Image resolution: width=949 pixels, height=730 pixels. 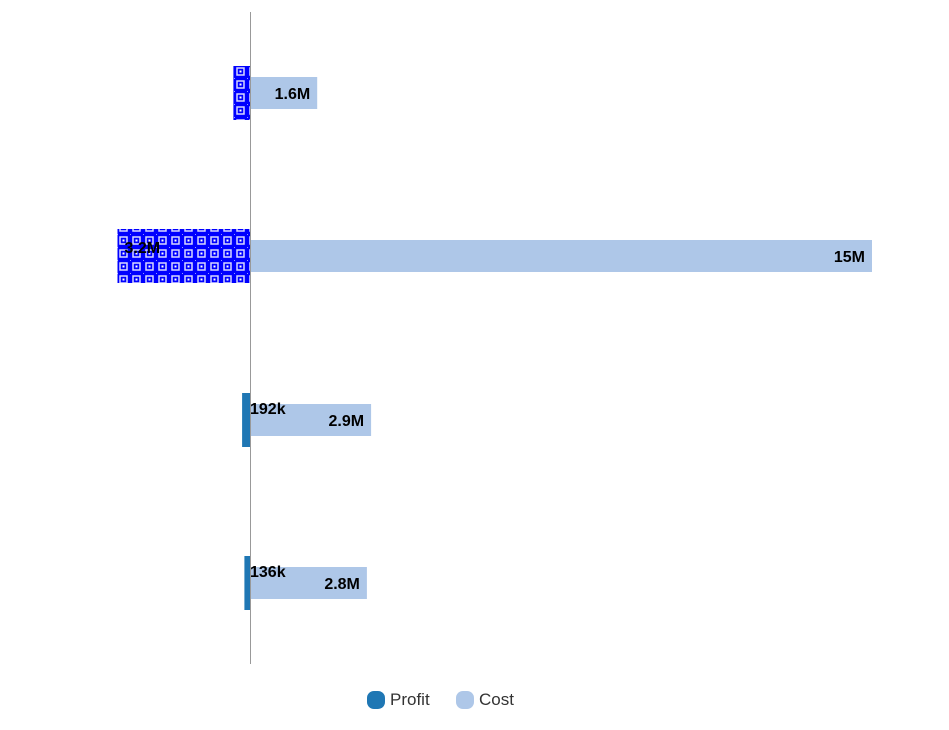 I want to click on cost-data-label-3: 2.9M, so click(x=347, y=421).